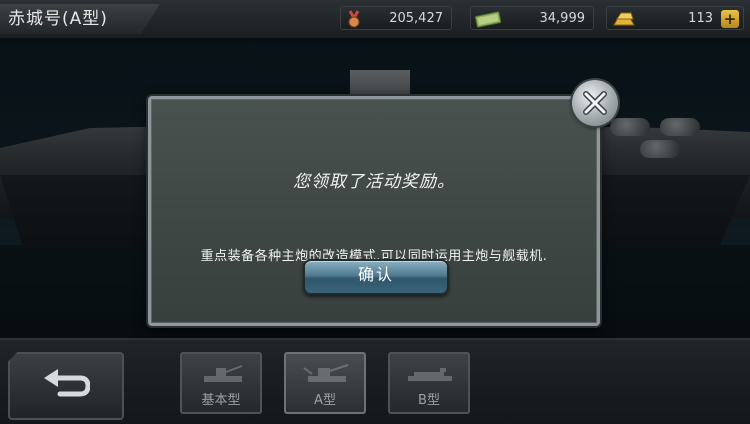  Describe the element at coordinates (532, 18) in the screenshot. I see `cash-counter: 34,999` at that location.